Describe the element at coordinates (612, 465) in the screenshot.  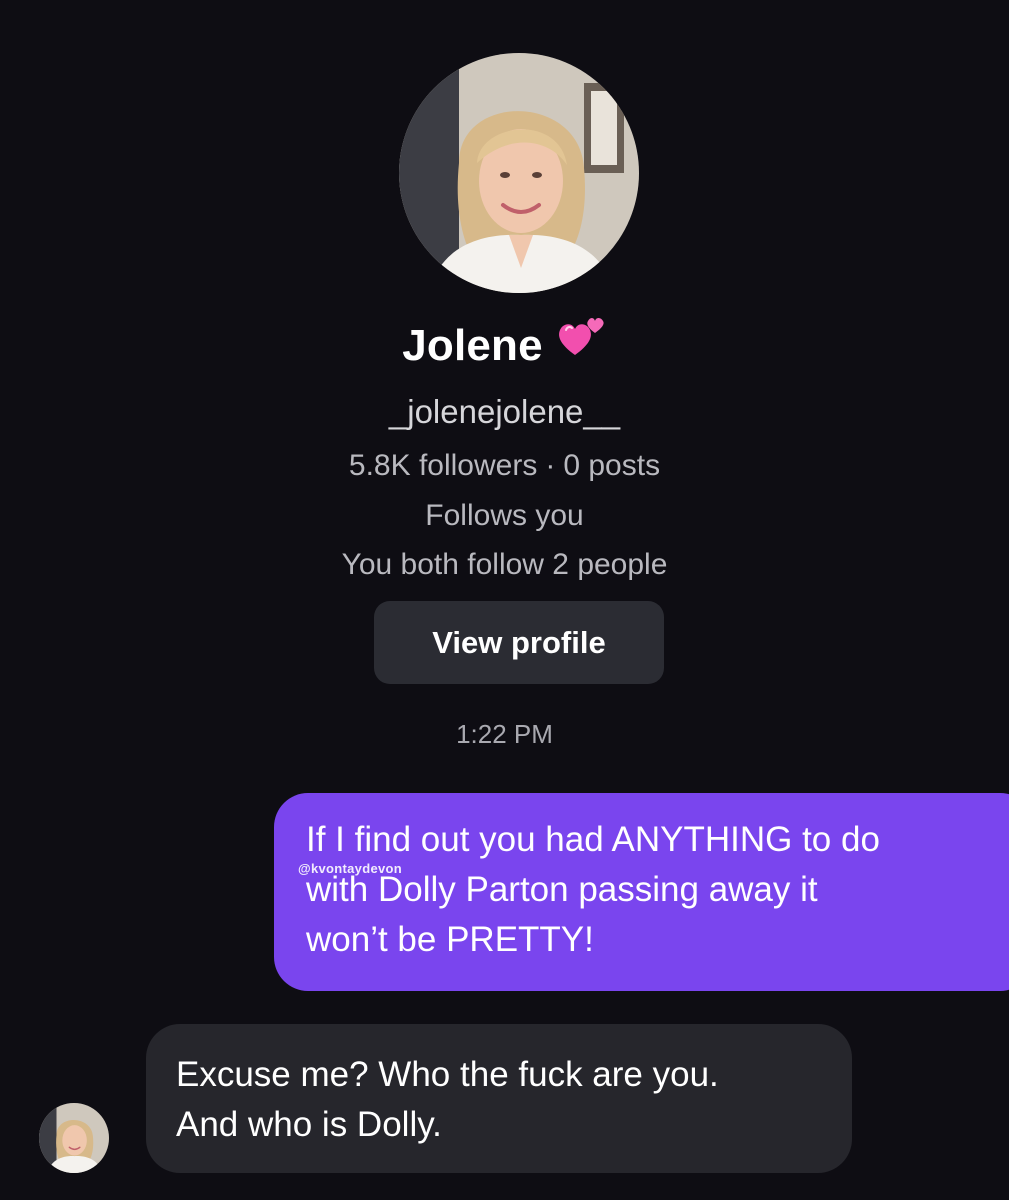
I see `posts-count: 0 posts` at that location.